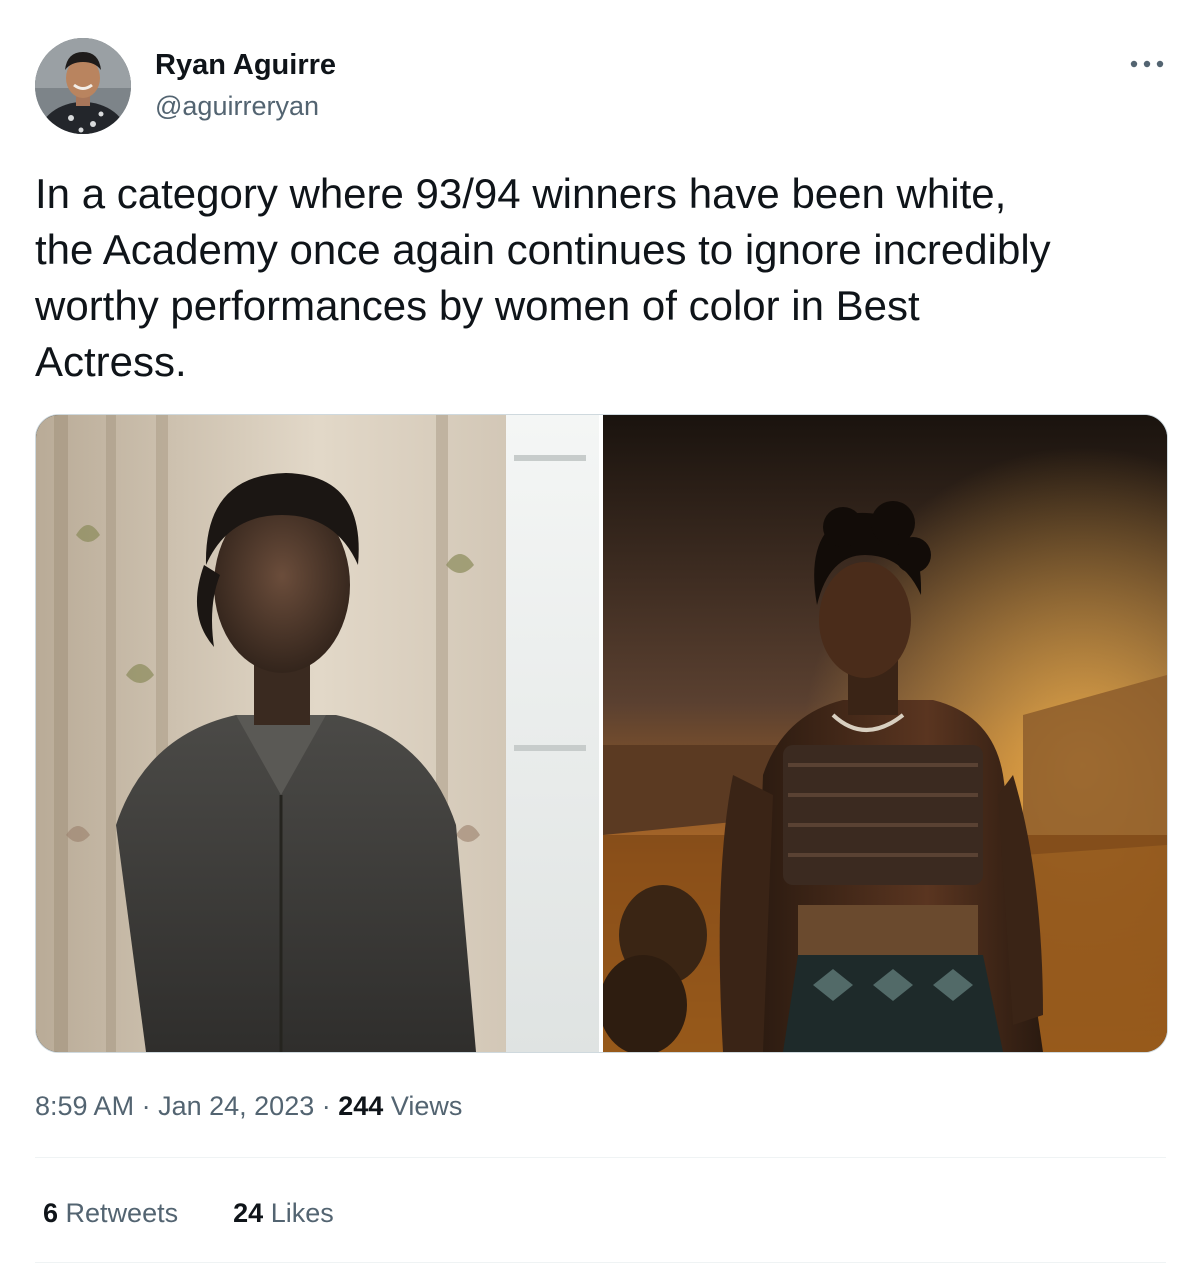 This screenshot has height=1266, width=1202. I want to click on retweets-label: Retweets, so click(122, 1213).